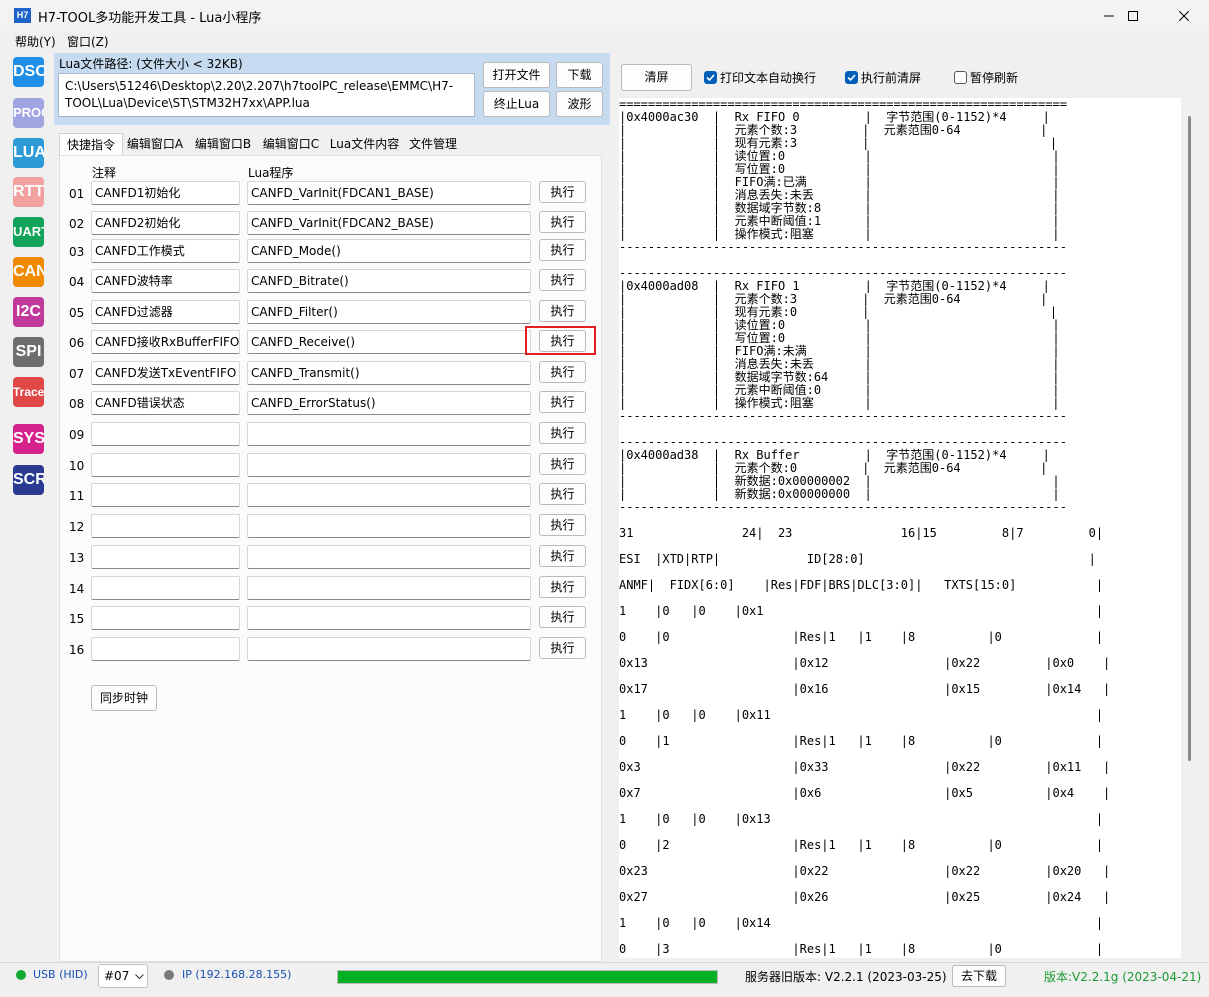  Describe the element at coordinates (124, 698) in the screenshot. I see `sync-clock-button: 同步时钟` at that location.